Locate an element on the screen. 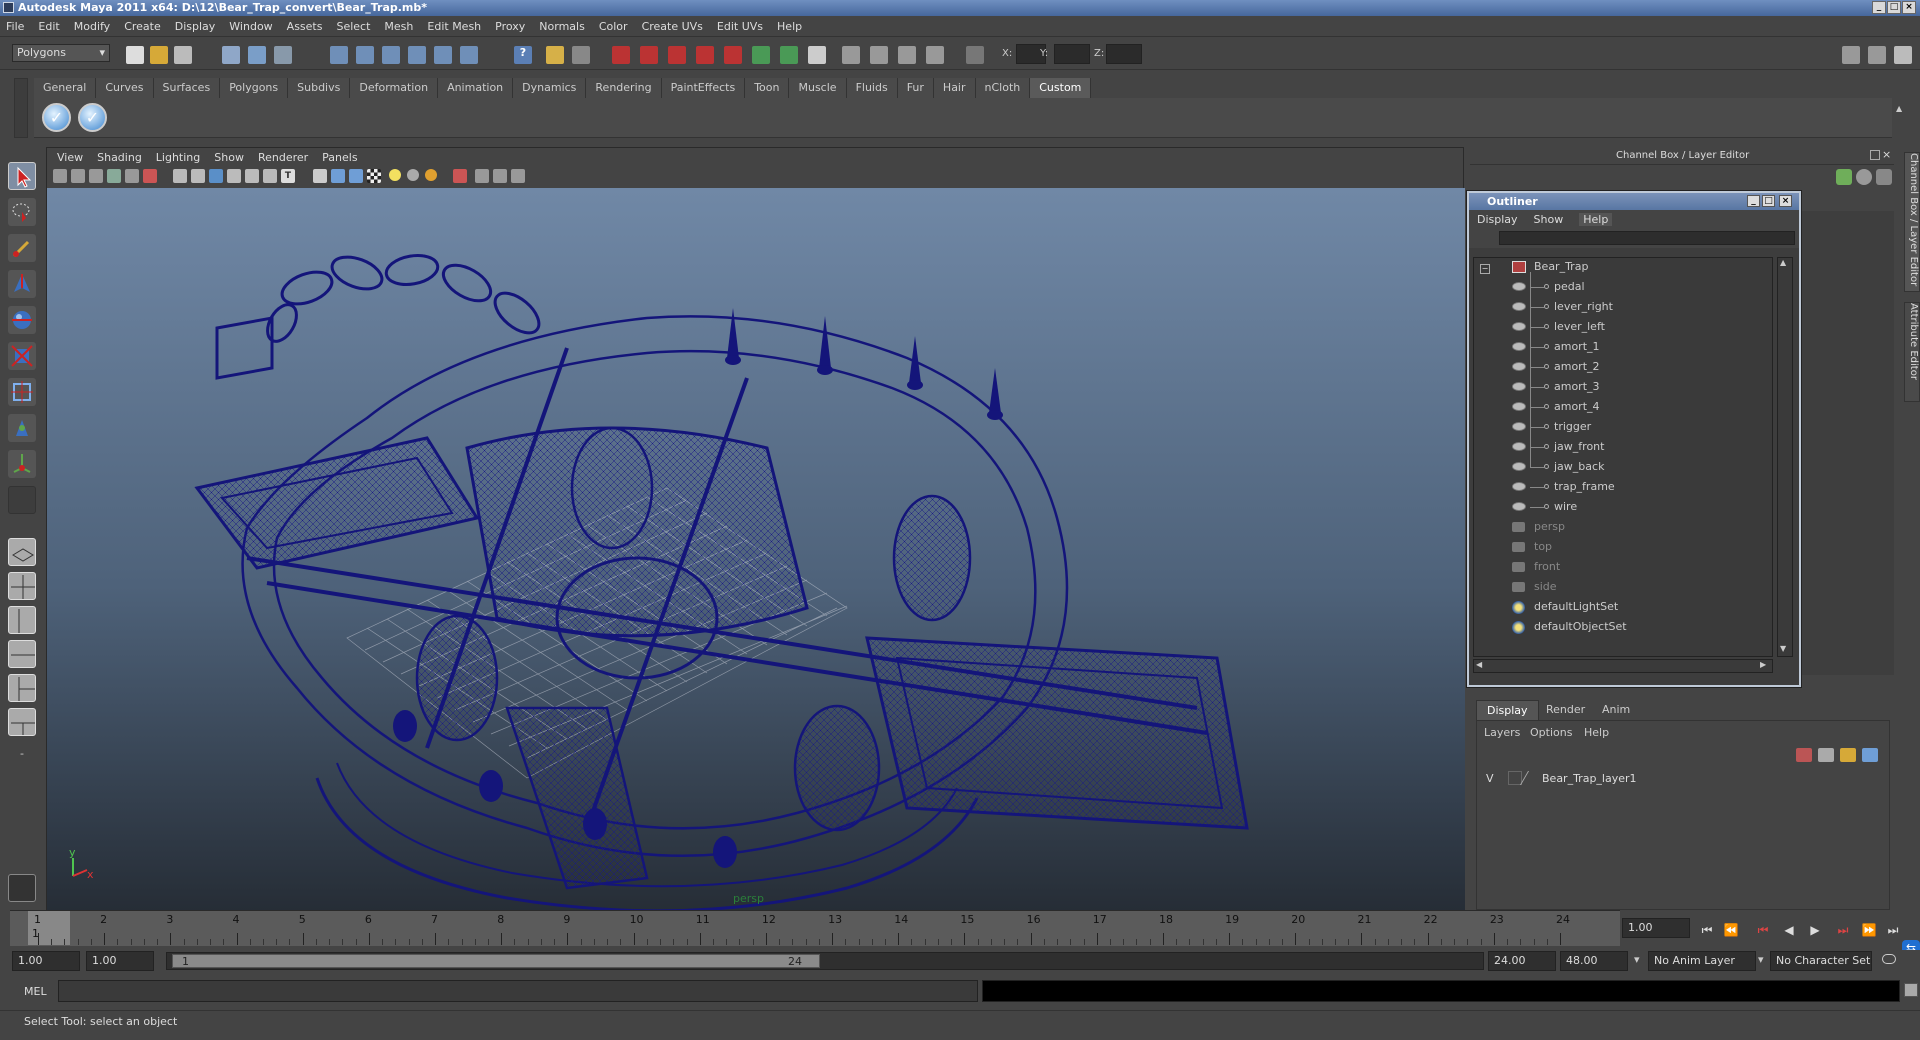  layer-tab-render: Render is located at coordinates (1565, 710).